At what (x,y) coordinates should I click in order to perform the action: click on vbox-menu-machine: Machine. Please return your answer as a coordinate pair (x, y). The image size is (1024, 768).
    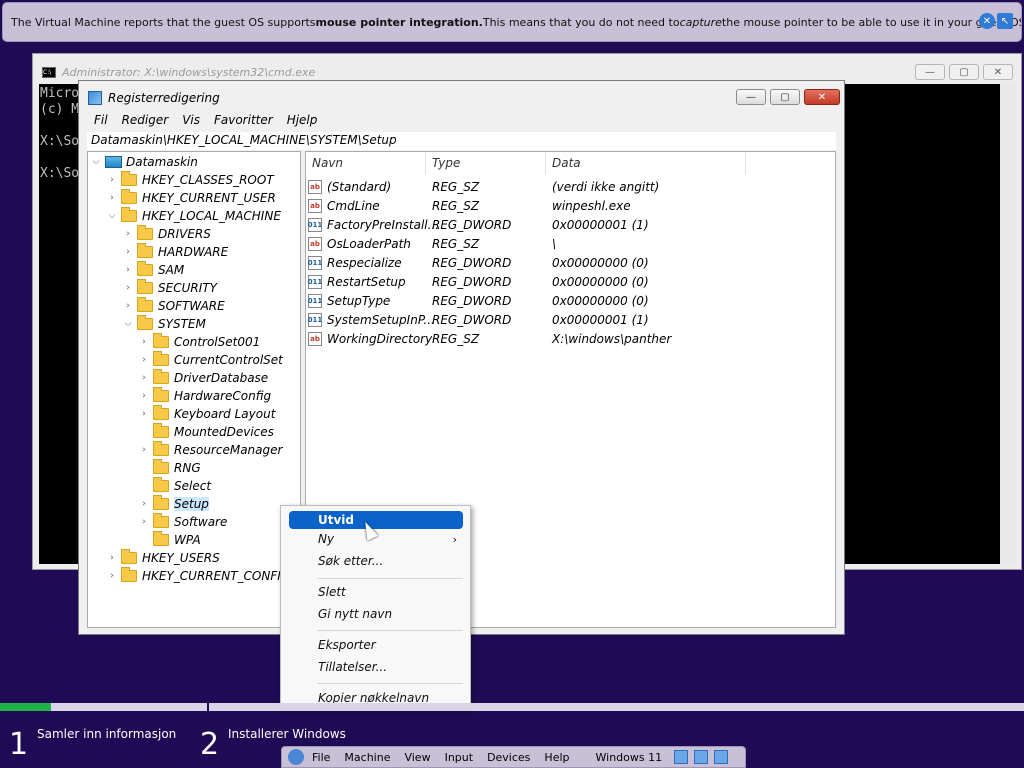
    Looking at the image, I should click on (367, 757).